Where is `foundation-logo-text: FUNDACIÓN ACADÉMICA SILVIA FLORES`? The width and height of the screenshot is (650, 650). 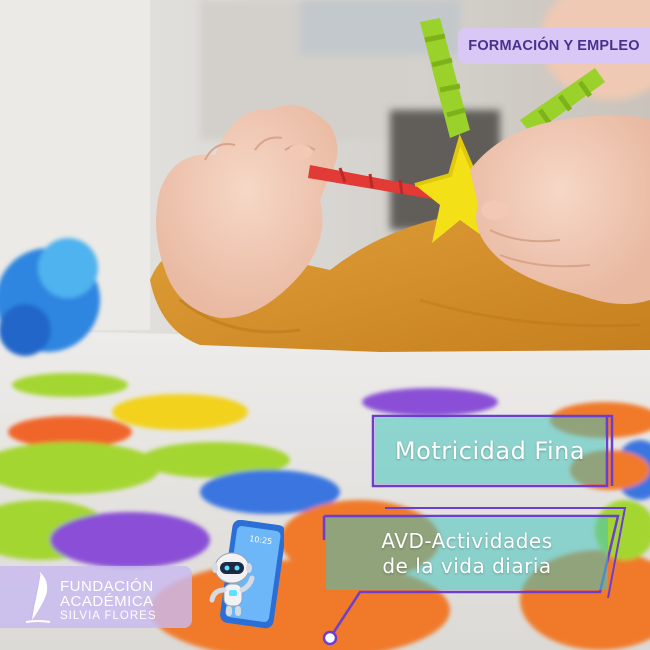 foundation-logo-text: FUNDACIÓN ACADÉMICA SILVIA FLORES is located at coordinates (108, 601).